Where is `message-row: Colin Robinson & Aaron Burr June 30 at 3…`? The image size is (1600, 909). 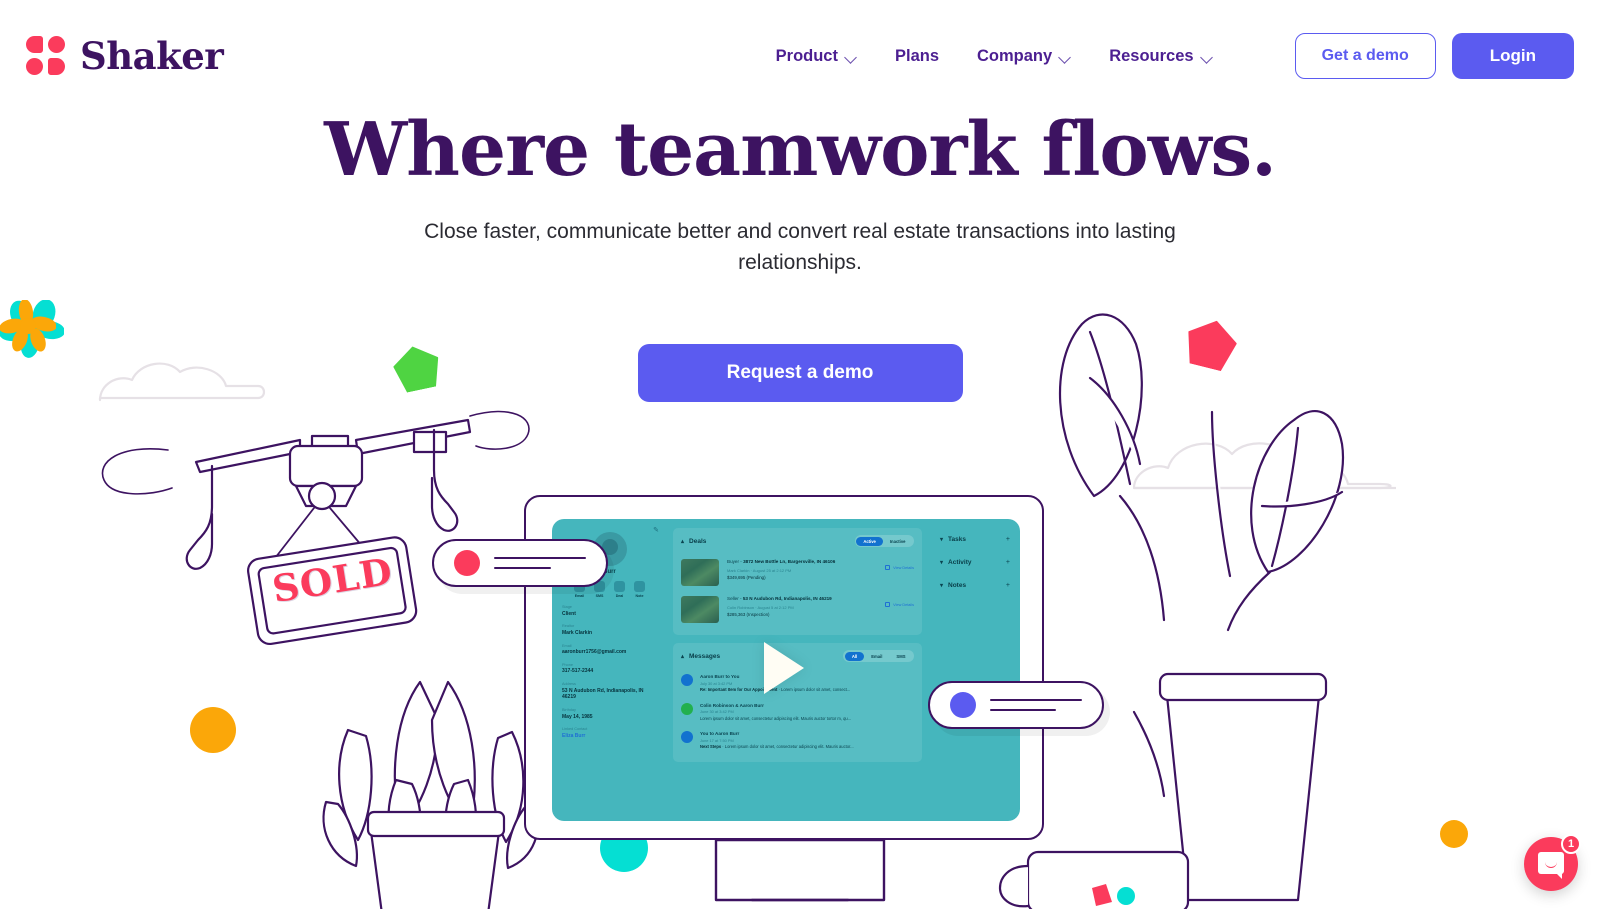 message-row: Colin Robinson & Aaron Burr June 30 at 3… is located at coordinates (797, 712).